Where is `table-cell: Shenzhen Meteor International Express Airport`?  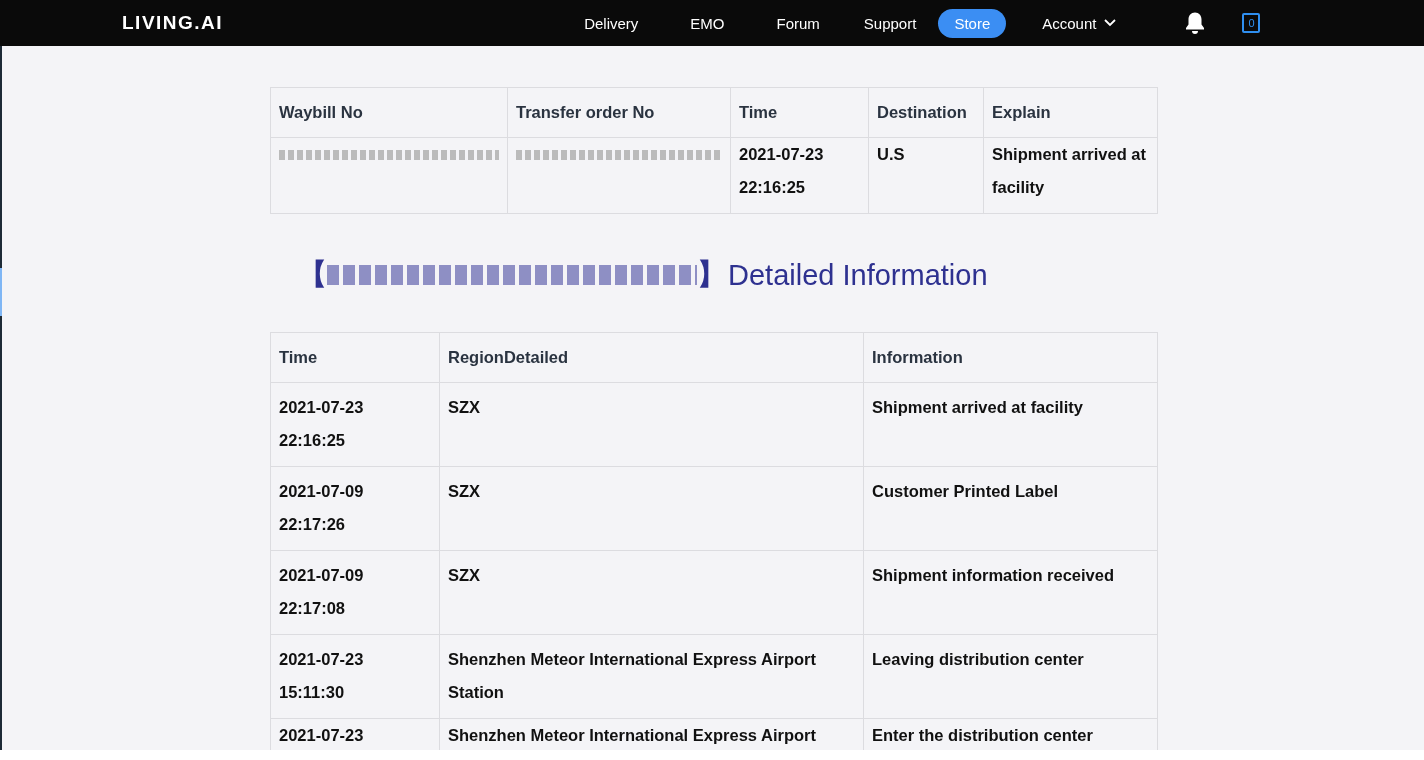
table-cell: Shenzhen Meteor International Express Airport is located at coordinates (632, 735).